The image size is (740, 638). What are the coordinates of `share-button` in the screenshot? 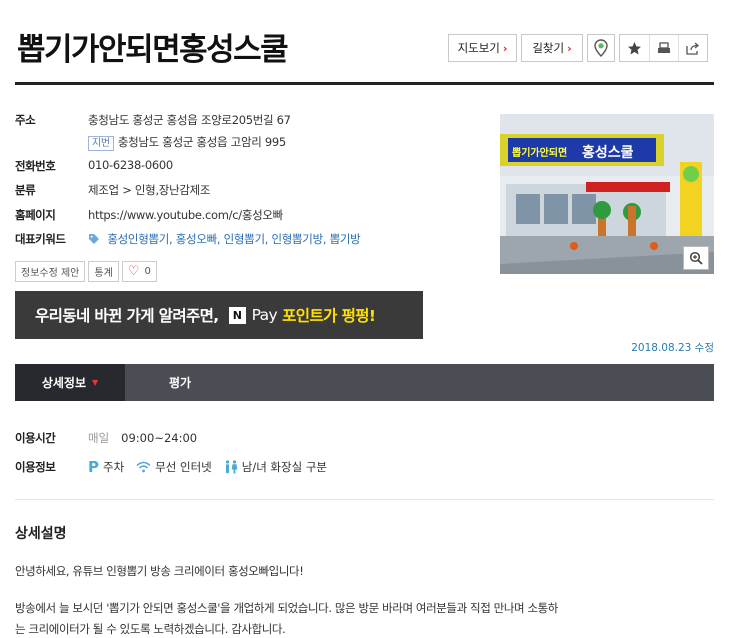 It's located at (692, 48).